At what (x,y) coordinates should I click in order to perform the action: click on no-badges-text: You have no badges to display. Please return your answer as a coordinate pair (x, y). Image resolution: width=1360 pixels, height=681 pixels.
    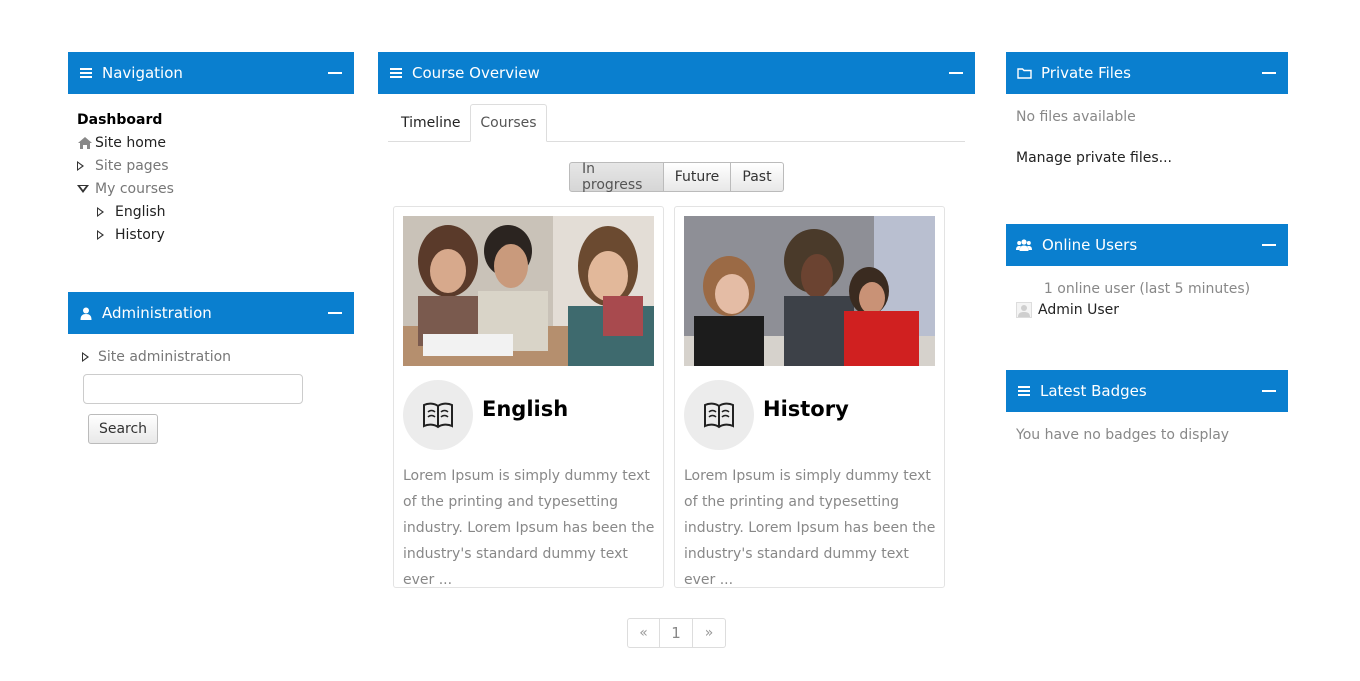
    Looking at the image, I should click on (1123, 435).